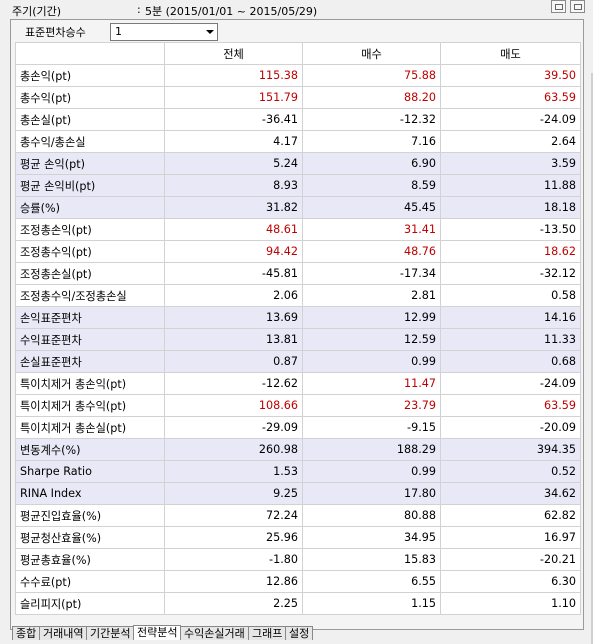 Image resolution: width=593 pixels, height=644 pixels. What do you see at coordinates (298, 295) in the screenshot?
I see `table-row: 조정총수익/조정총손실 2.06 2.81 0.58` at bounding box center [298, 295].